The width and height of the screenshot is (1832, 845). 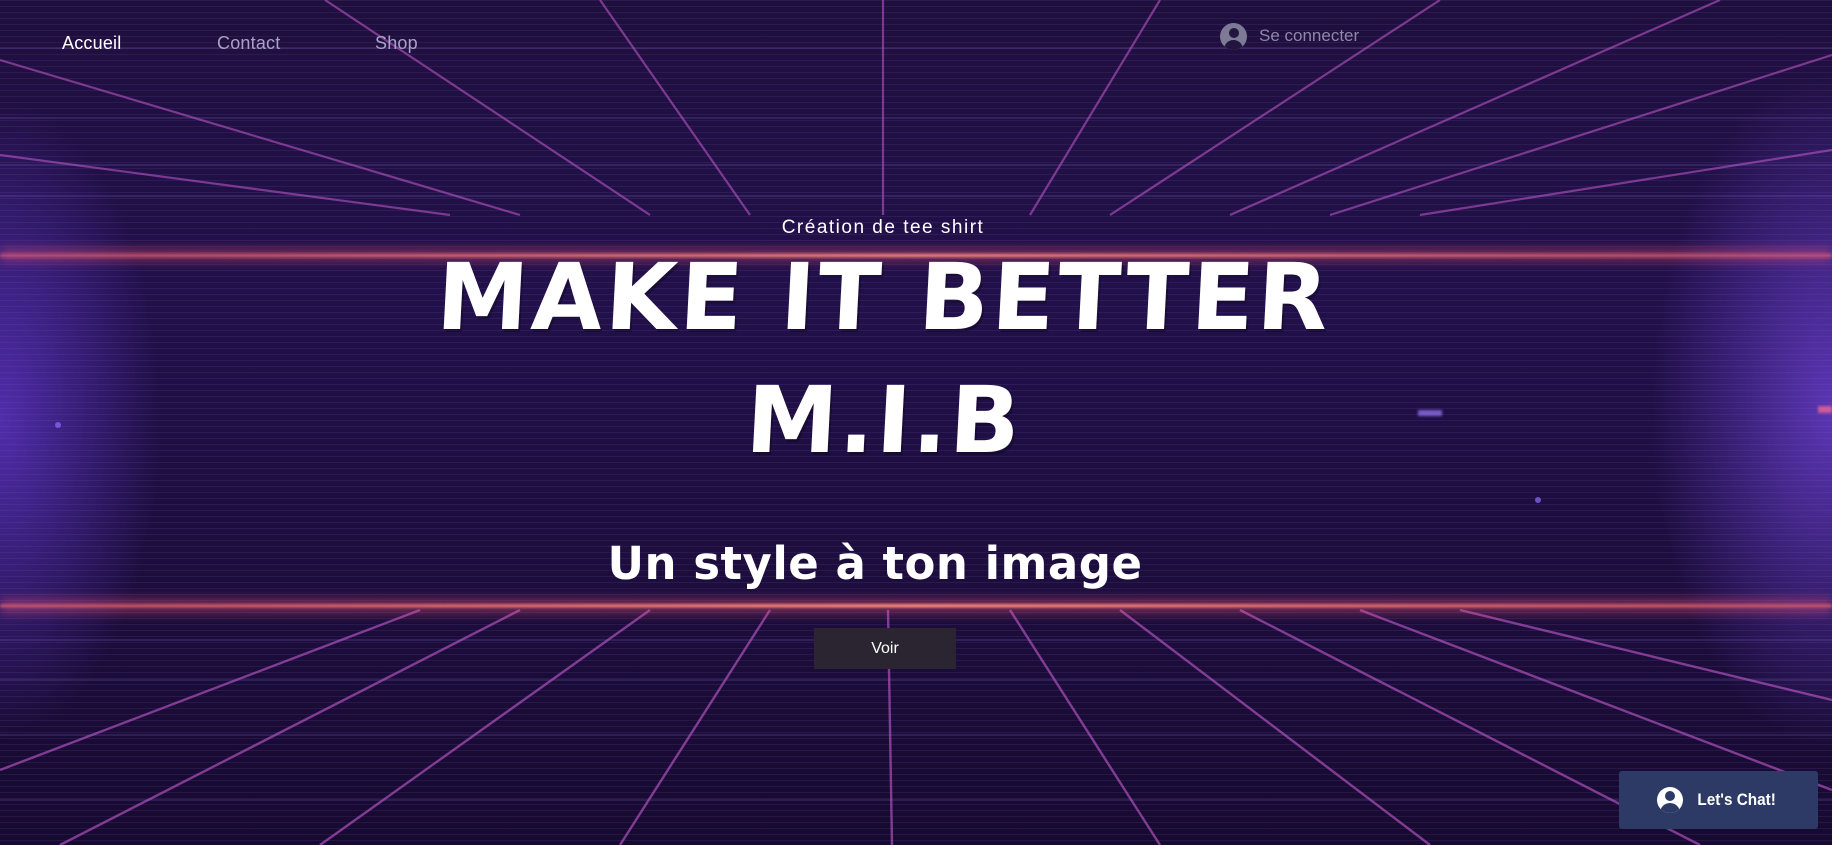 I want to click on login-button: Se connecter, so click(x=1289, y=36).